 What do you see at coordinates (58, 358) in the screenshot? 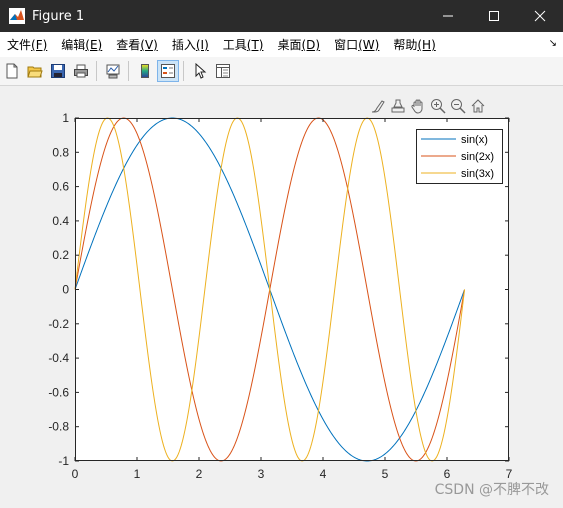
I see `y-tick-label: -0.4` at bounding box center [58, 358].